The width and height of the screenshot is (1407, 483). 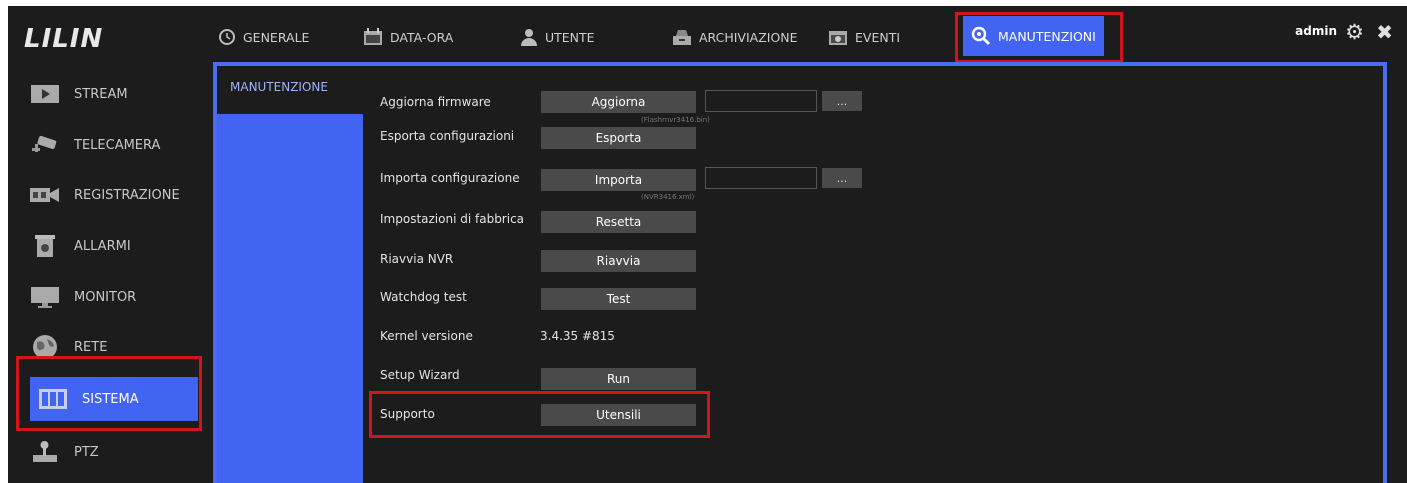 I want to click on subnav-item-manutenzione: MANUTENZIONE, so click(x=290, y=90).